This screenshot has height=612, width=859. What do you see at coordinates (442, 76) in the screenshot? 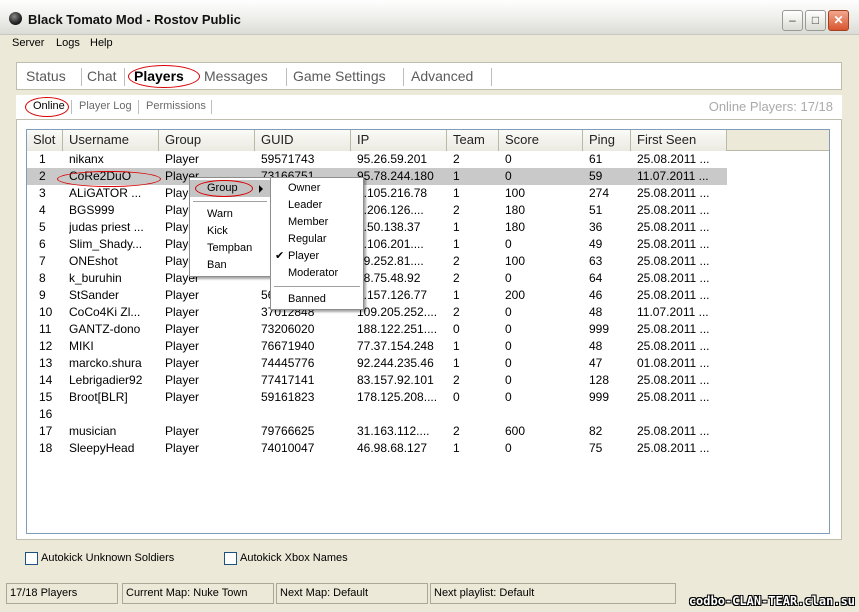
I see `tab-advanced: Advanced` at bounding box center [442, 76].